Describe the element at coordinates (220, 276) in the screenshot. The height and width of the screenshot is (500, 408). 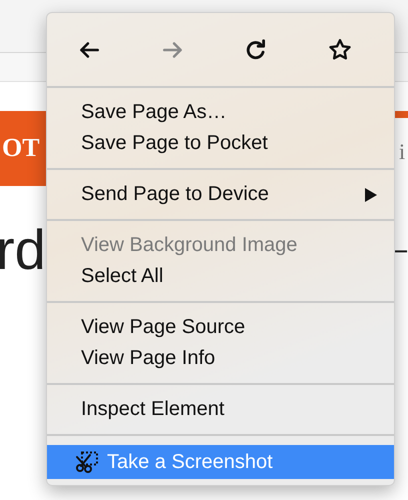
I see `menu-item: Select All` at that location.